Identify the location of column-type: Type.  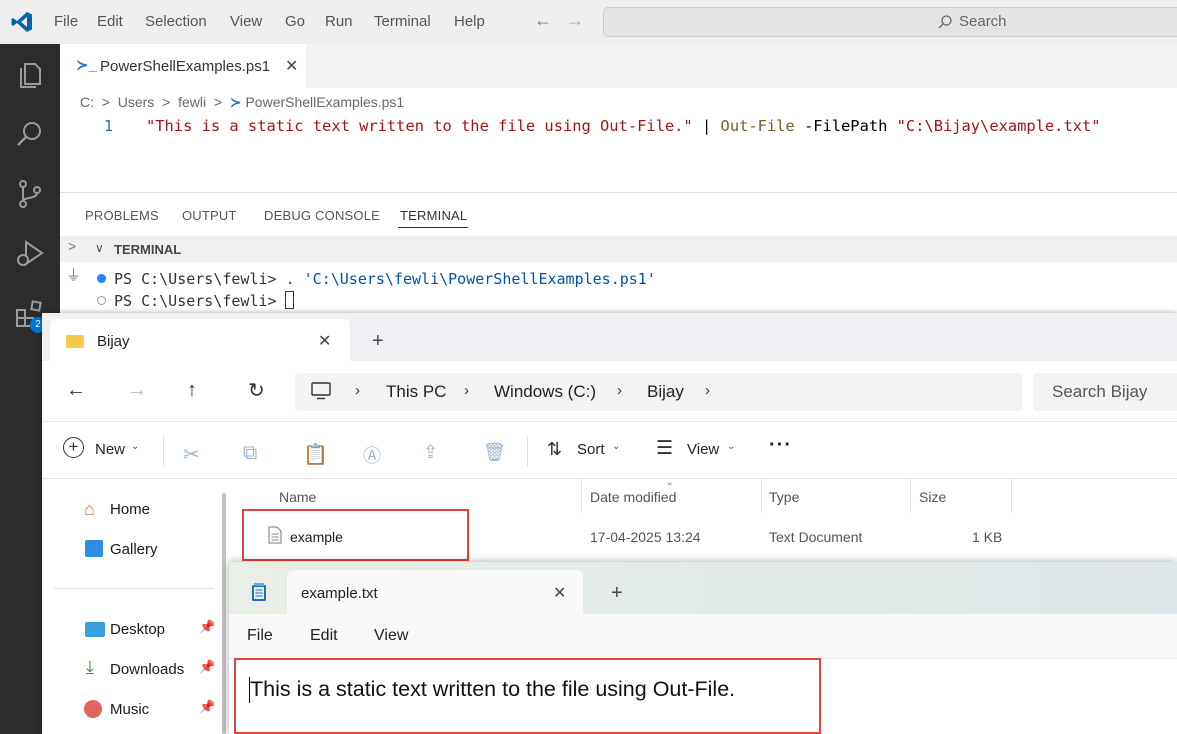
(784, 497).